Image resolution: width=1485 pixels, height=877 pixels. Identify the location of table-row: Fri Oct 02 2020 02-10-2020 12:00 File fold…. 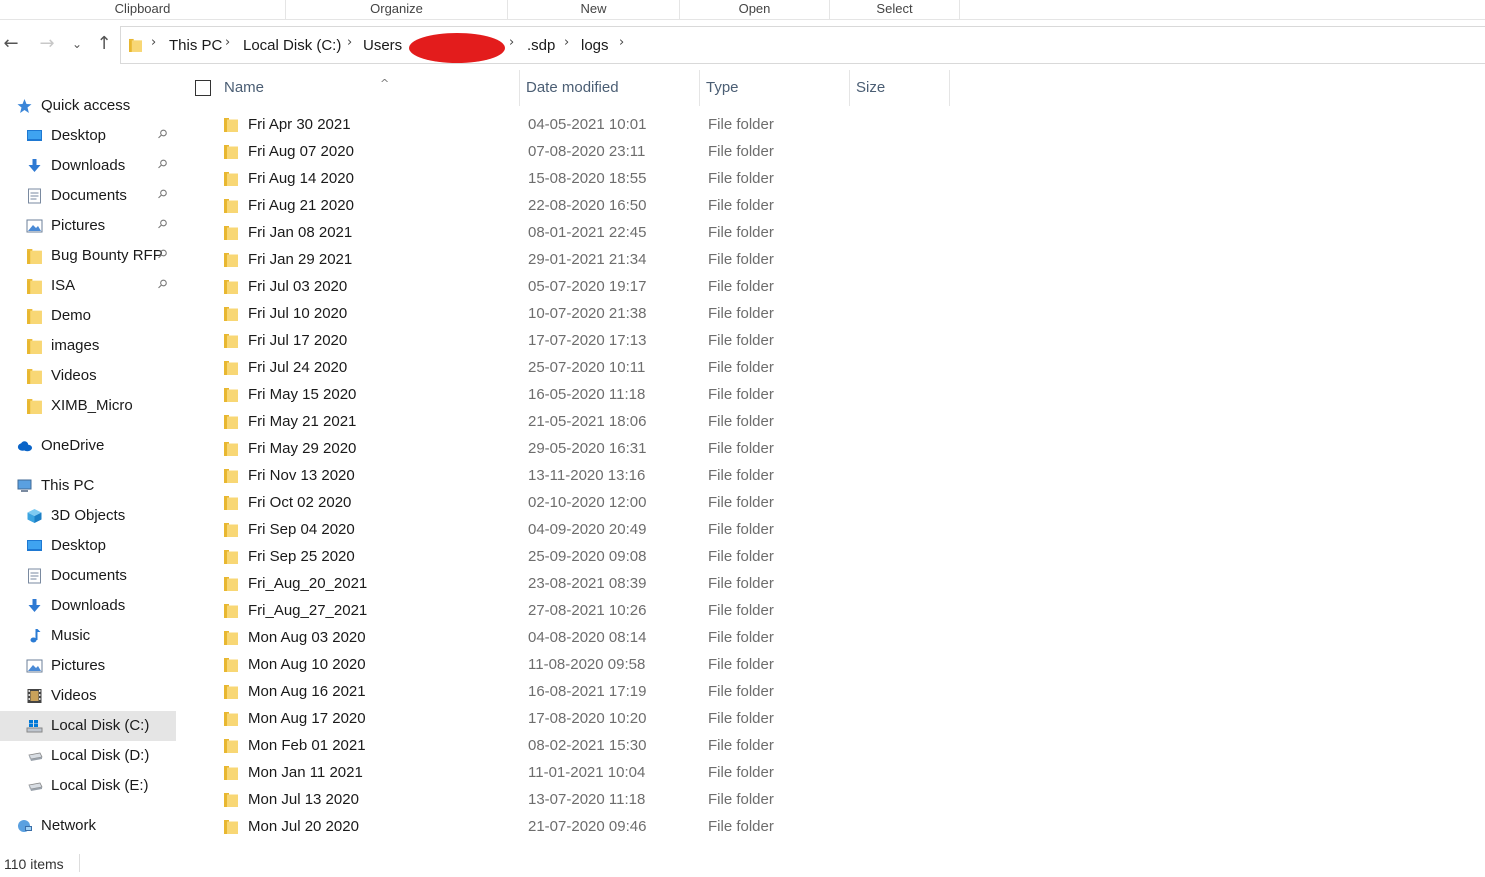
(571, 503).